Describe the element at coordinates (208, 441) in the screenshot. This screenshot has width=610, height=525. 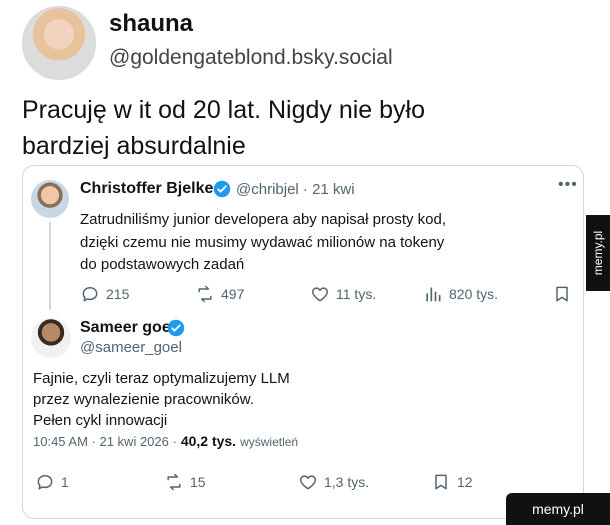
I see `reply-views-count: 40,2 tys.` at that location.